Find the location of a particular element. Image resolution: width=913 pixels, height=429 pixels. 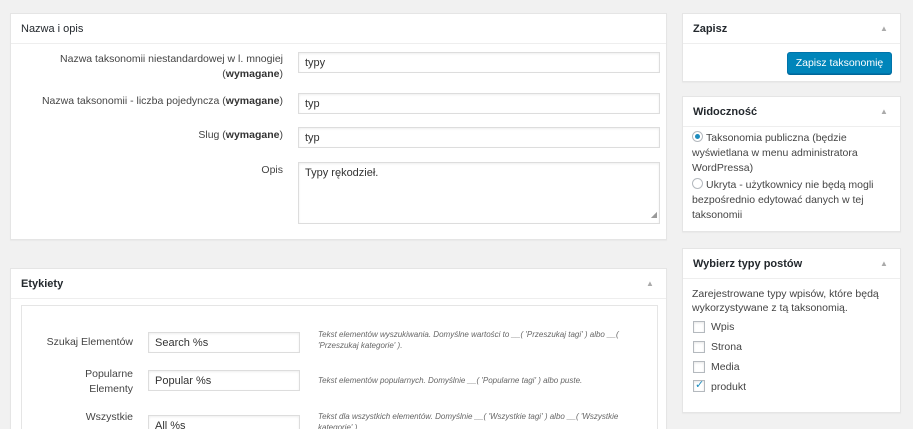

panel-header: Zapisz ▲ is located at coordinates (791, 29).